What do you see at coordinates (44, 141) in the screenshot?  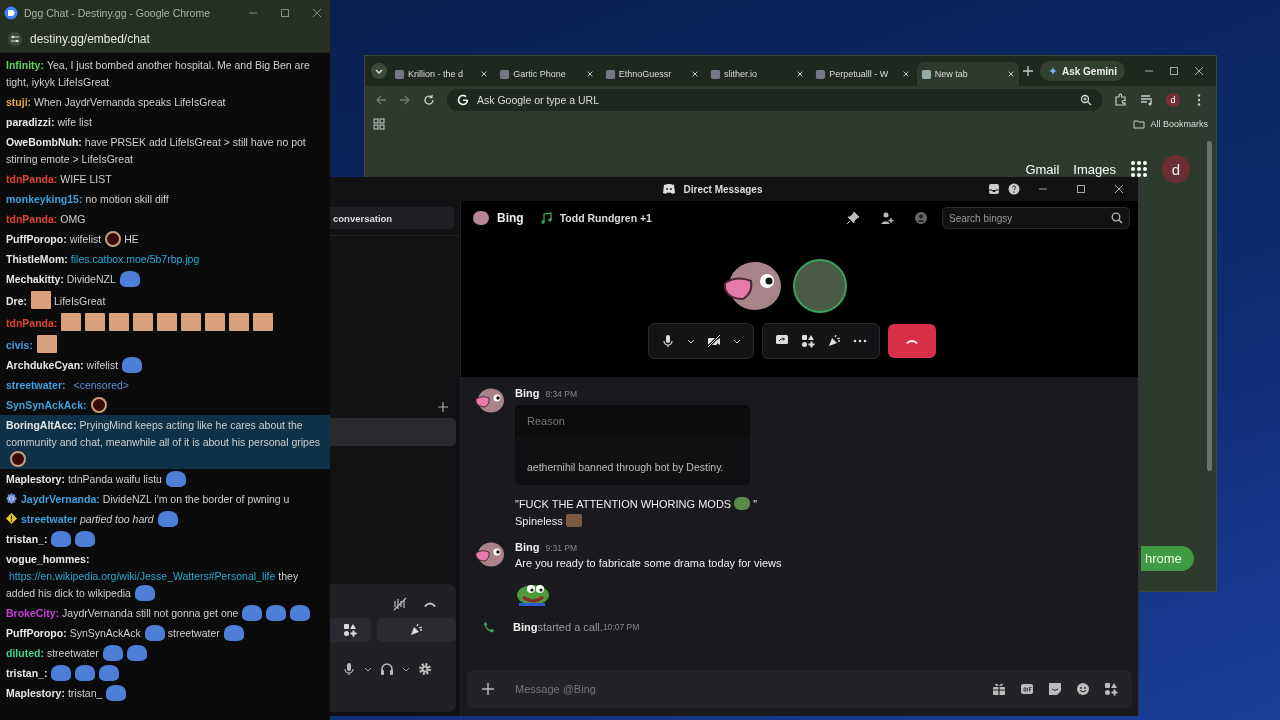 I see `username-link: OweBombNuh:` at bounding box center [44, 141].